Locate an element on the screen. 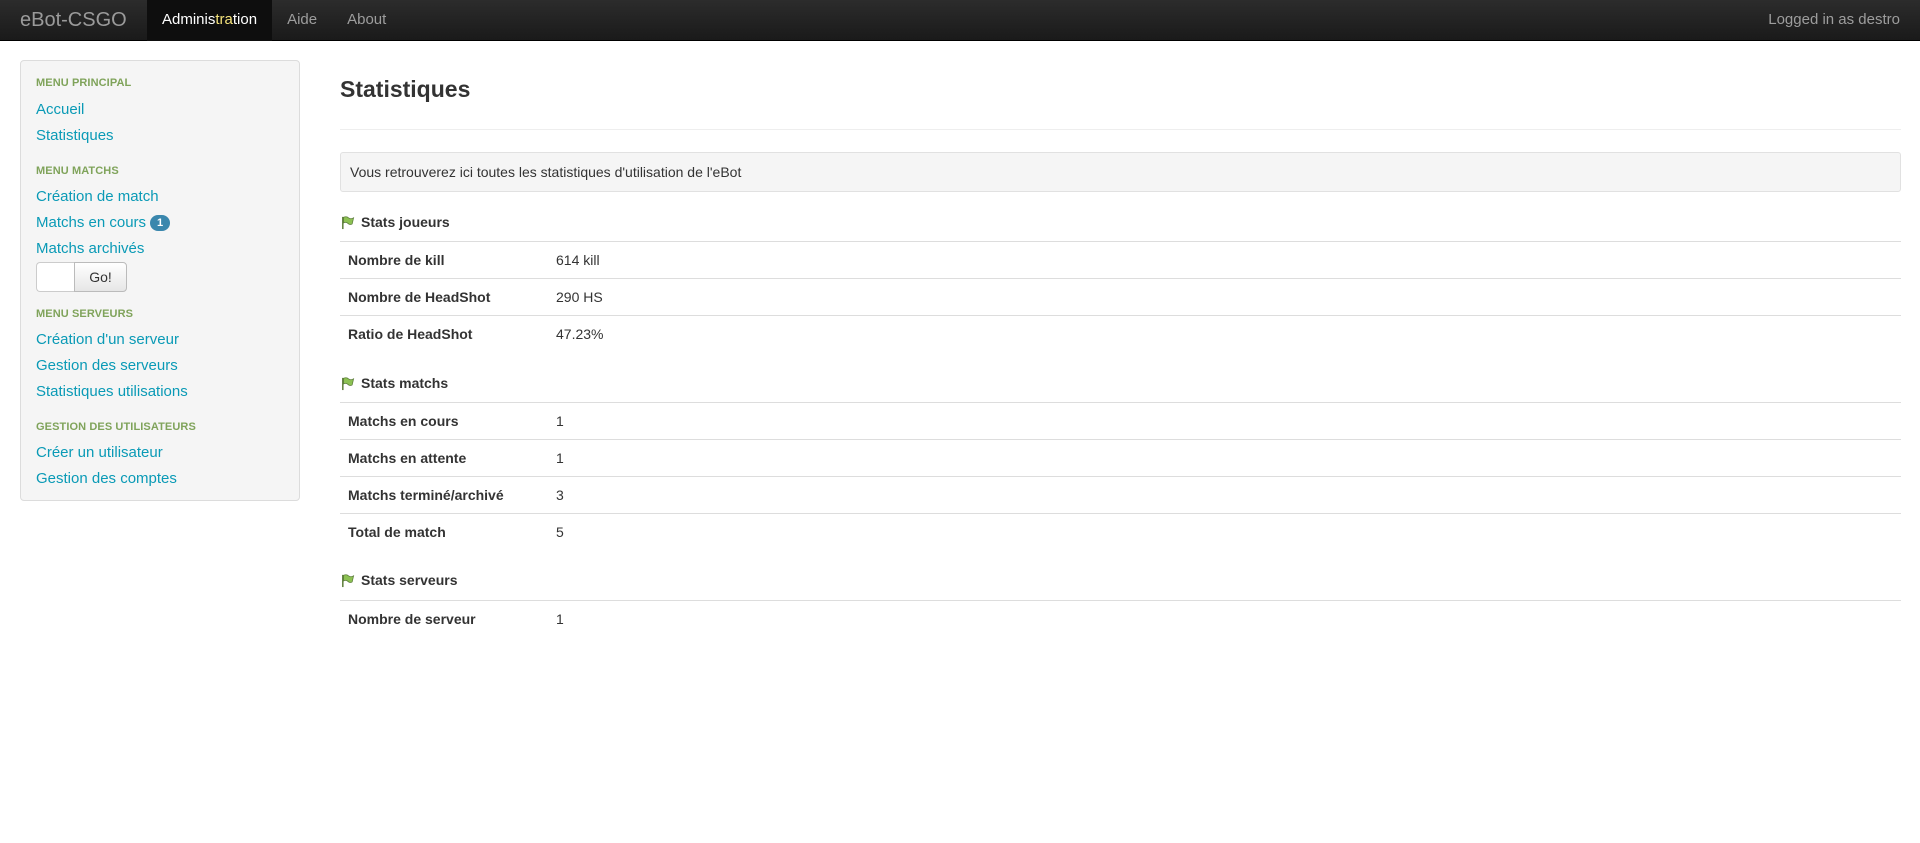 The height and width of the screenshot is (843, 1920). table-row: Nombre de HeadShot 290 HS is located at coordinates (1120, 296).